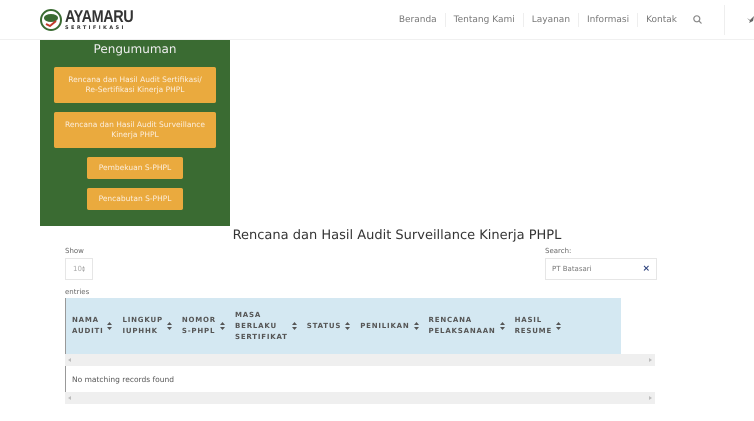 The height and width of the screenshot is (421, 754). Describe the element at coordinates (417, 19) in the screenshot. I see `nav-link: Beranda` at that location.